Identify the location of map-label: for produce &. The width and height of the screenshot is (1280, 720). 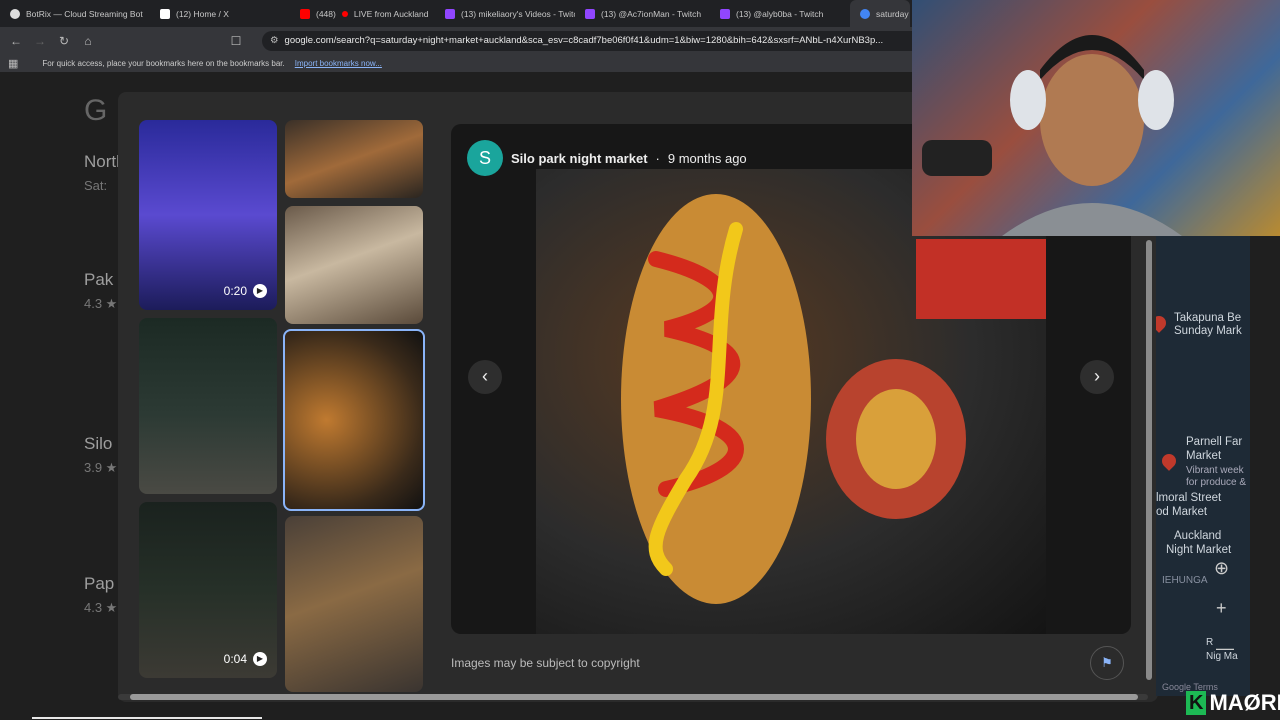
(1216, 482).